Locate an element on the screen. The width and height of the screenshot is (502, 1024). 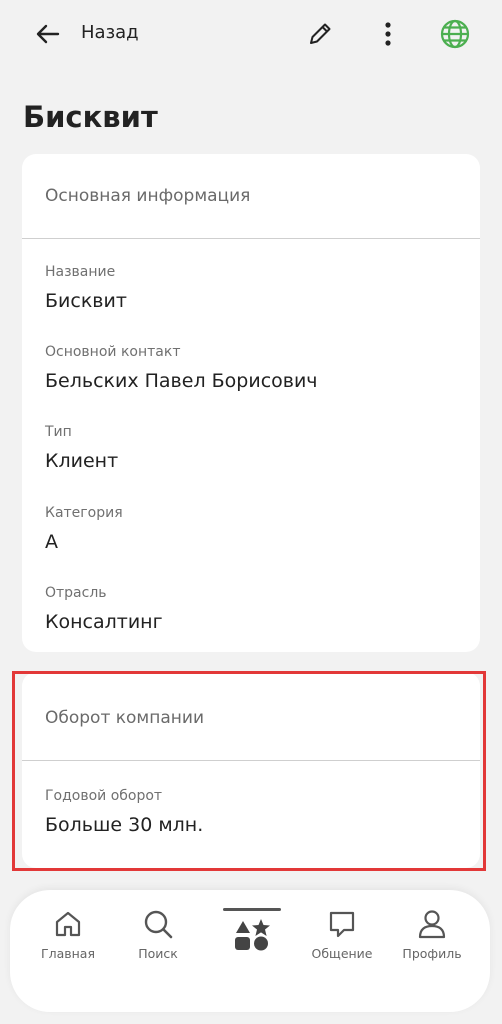
field-type: Тип Клиент is located at coordinates (81, 448).